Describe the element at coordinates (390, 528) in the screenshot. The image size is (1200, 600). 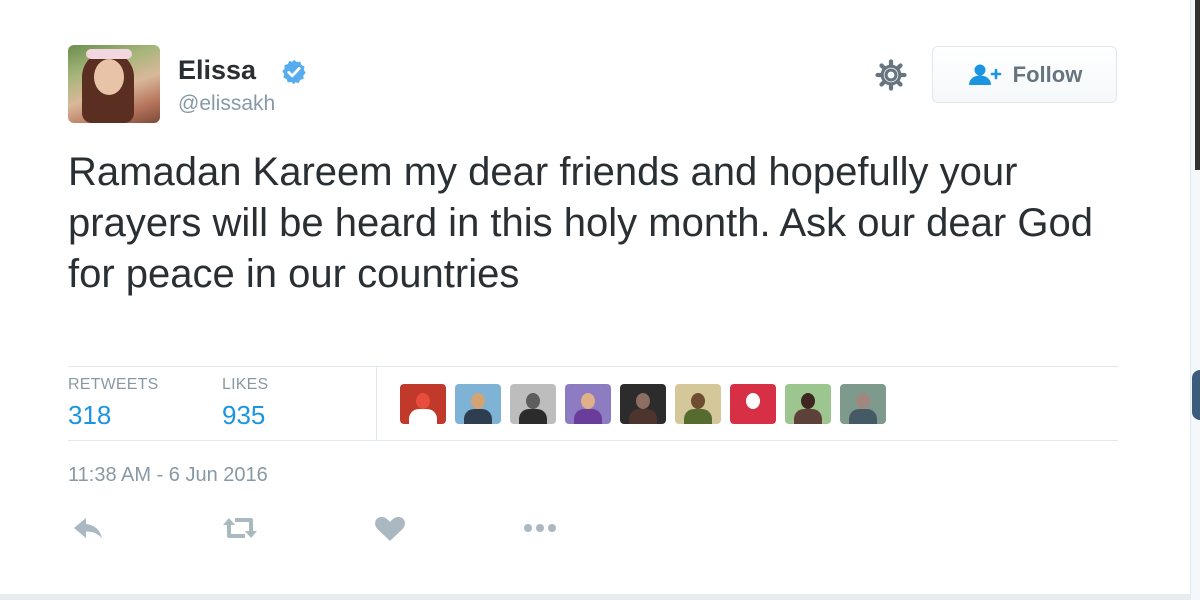
I see `like-icon` at that location.